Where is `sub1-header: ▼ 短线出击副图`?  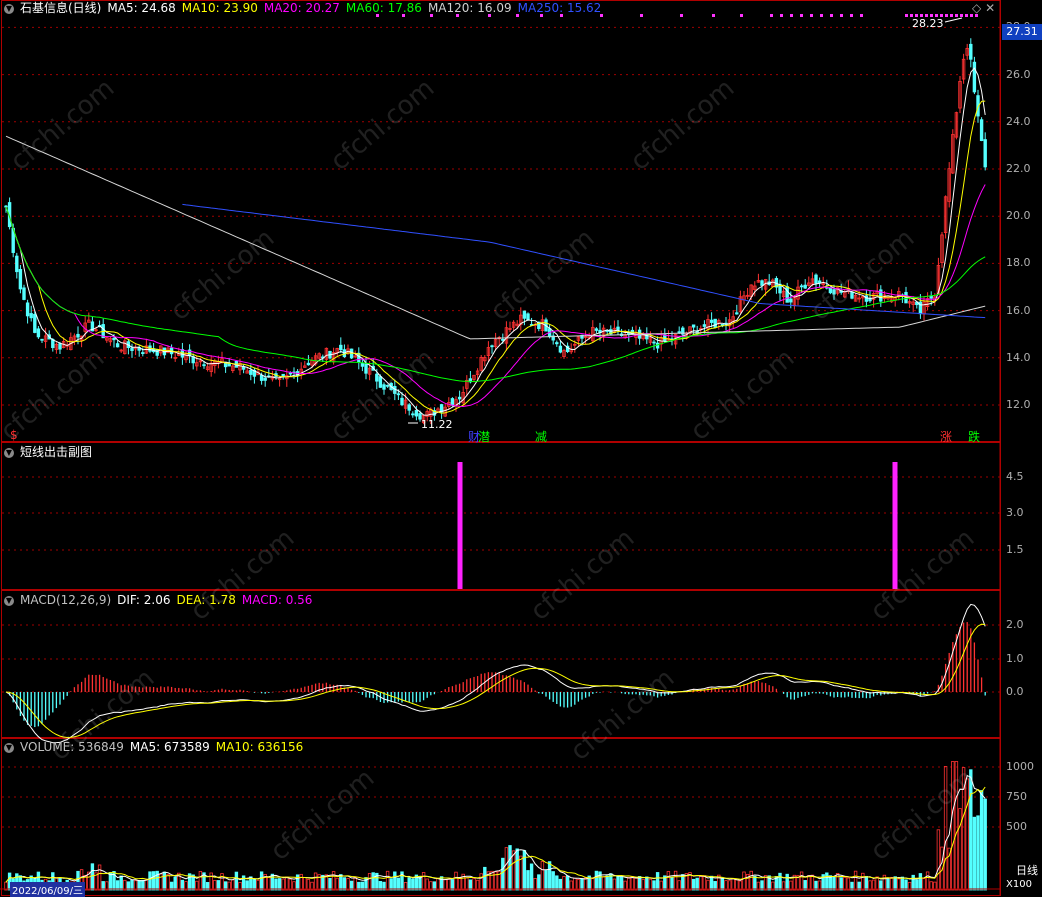 sub1-header: ▼ 短线出击副图 is located at coordinates (51, 452).